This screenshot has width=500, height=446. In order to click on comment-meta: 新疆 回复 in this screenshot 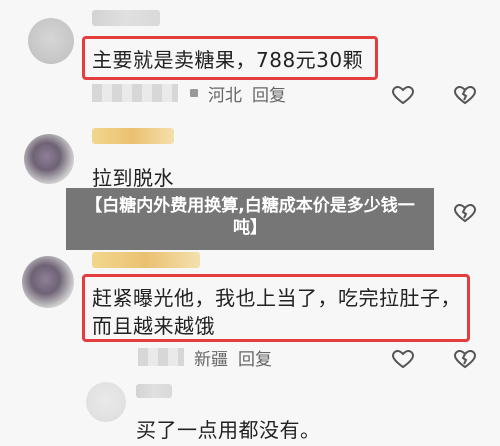, I will do `click(205, 357)`.